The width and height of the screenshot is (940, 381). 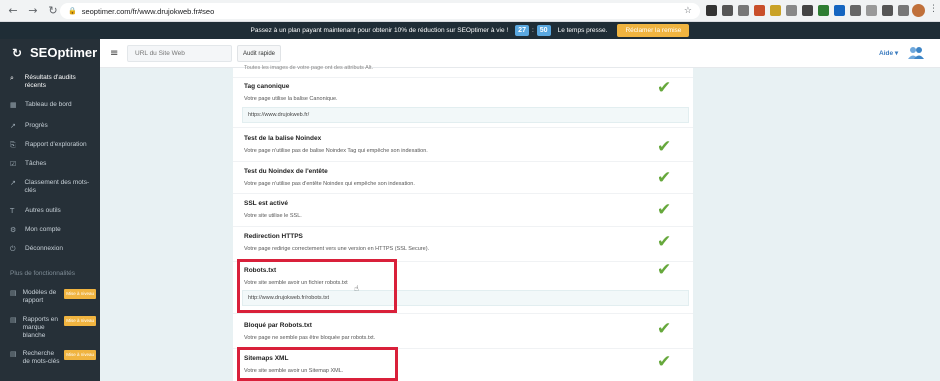 I want to click on sidebar-item-label: Résultats d'audits récents, so click(x=50, y=81).